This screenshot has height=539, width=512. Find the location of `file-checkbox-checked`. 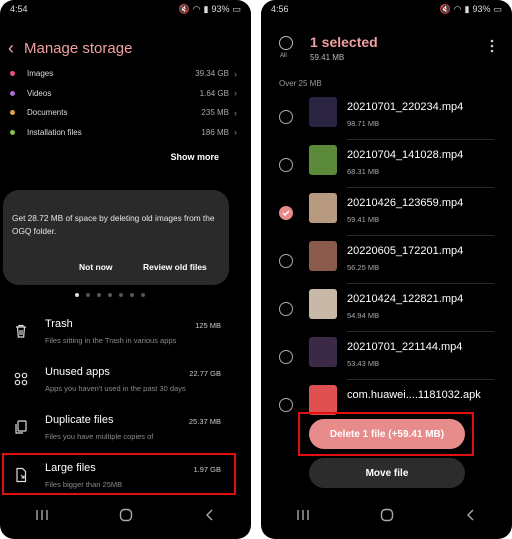

file-checkbox-checked is located at coordinates (286, 213).